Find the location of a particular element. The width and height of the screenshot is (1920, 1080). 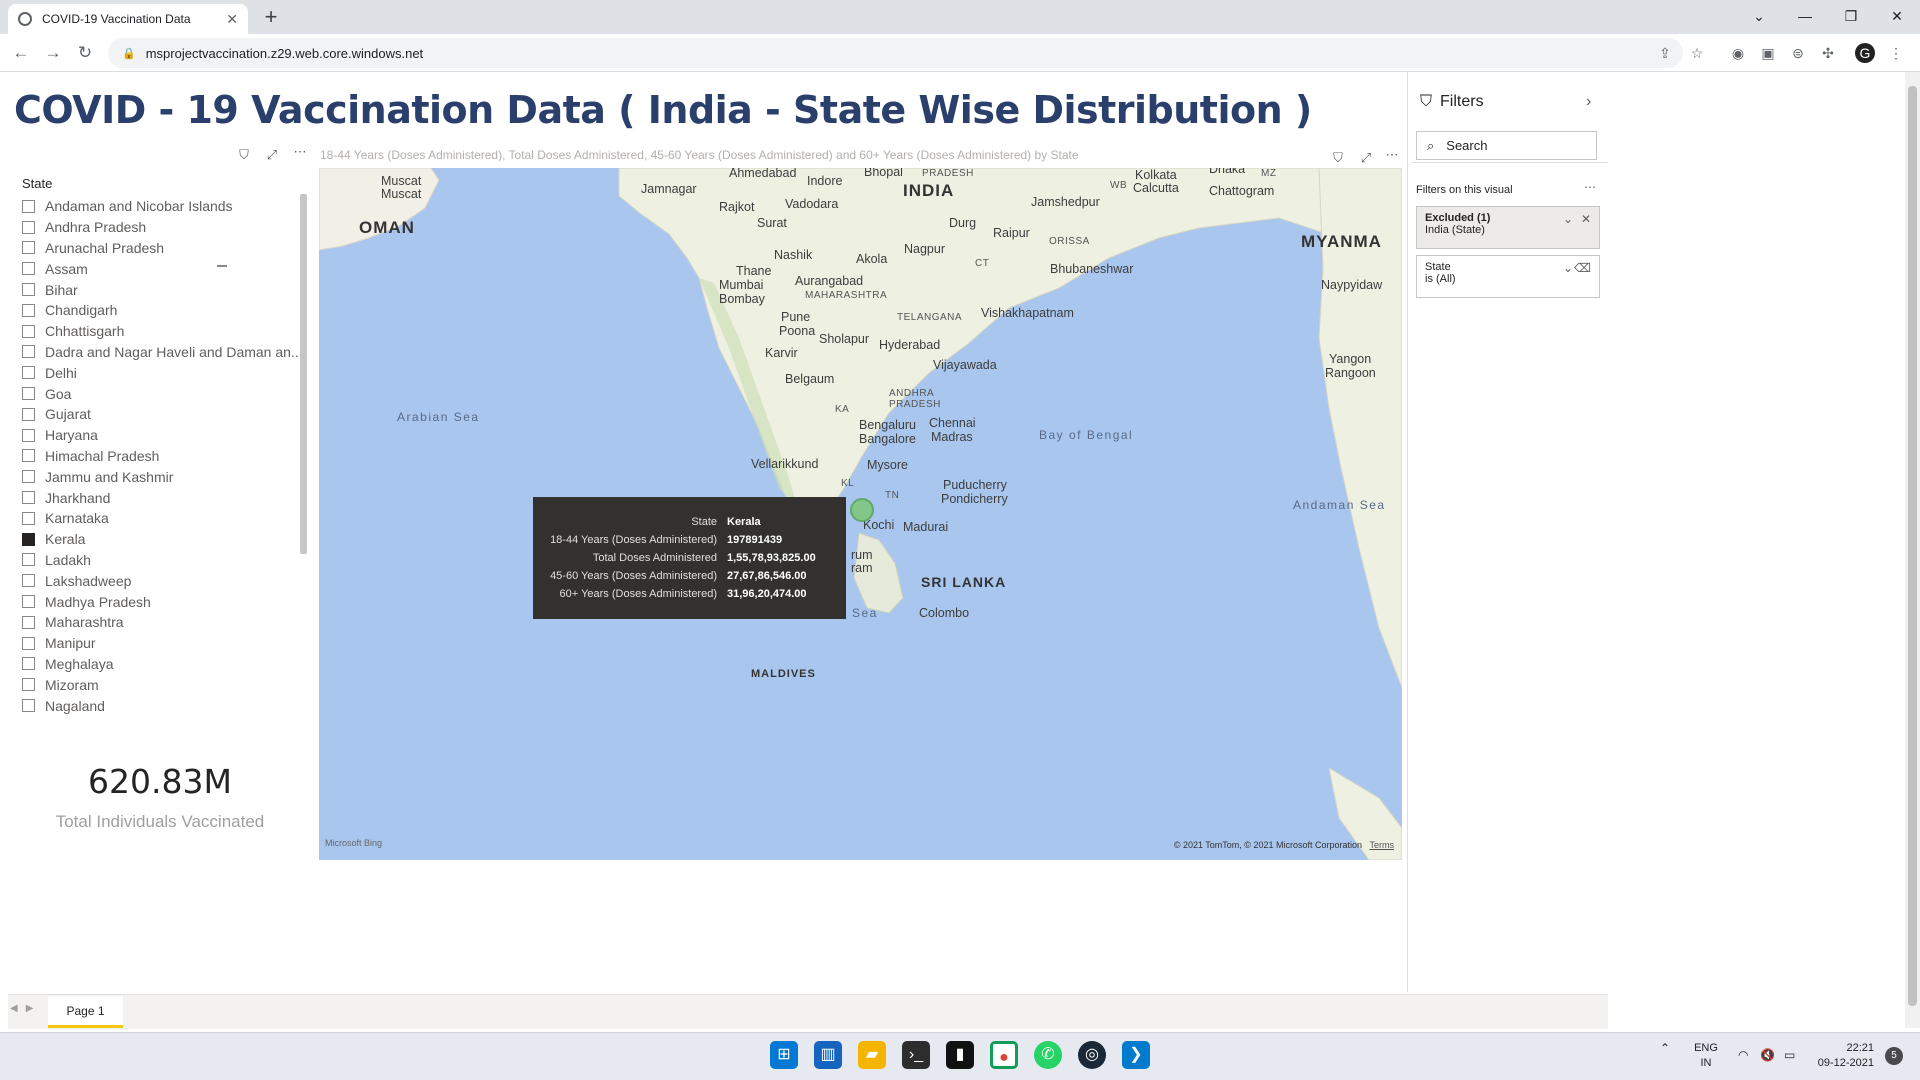

slicer-resize-handle is located at coordinates (222, 266).